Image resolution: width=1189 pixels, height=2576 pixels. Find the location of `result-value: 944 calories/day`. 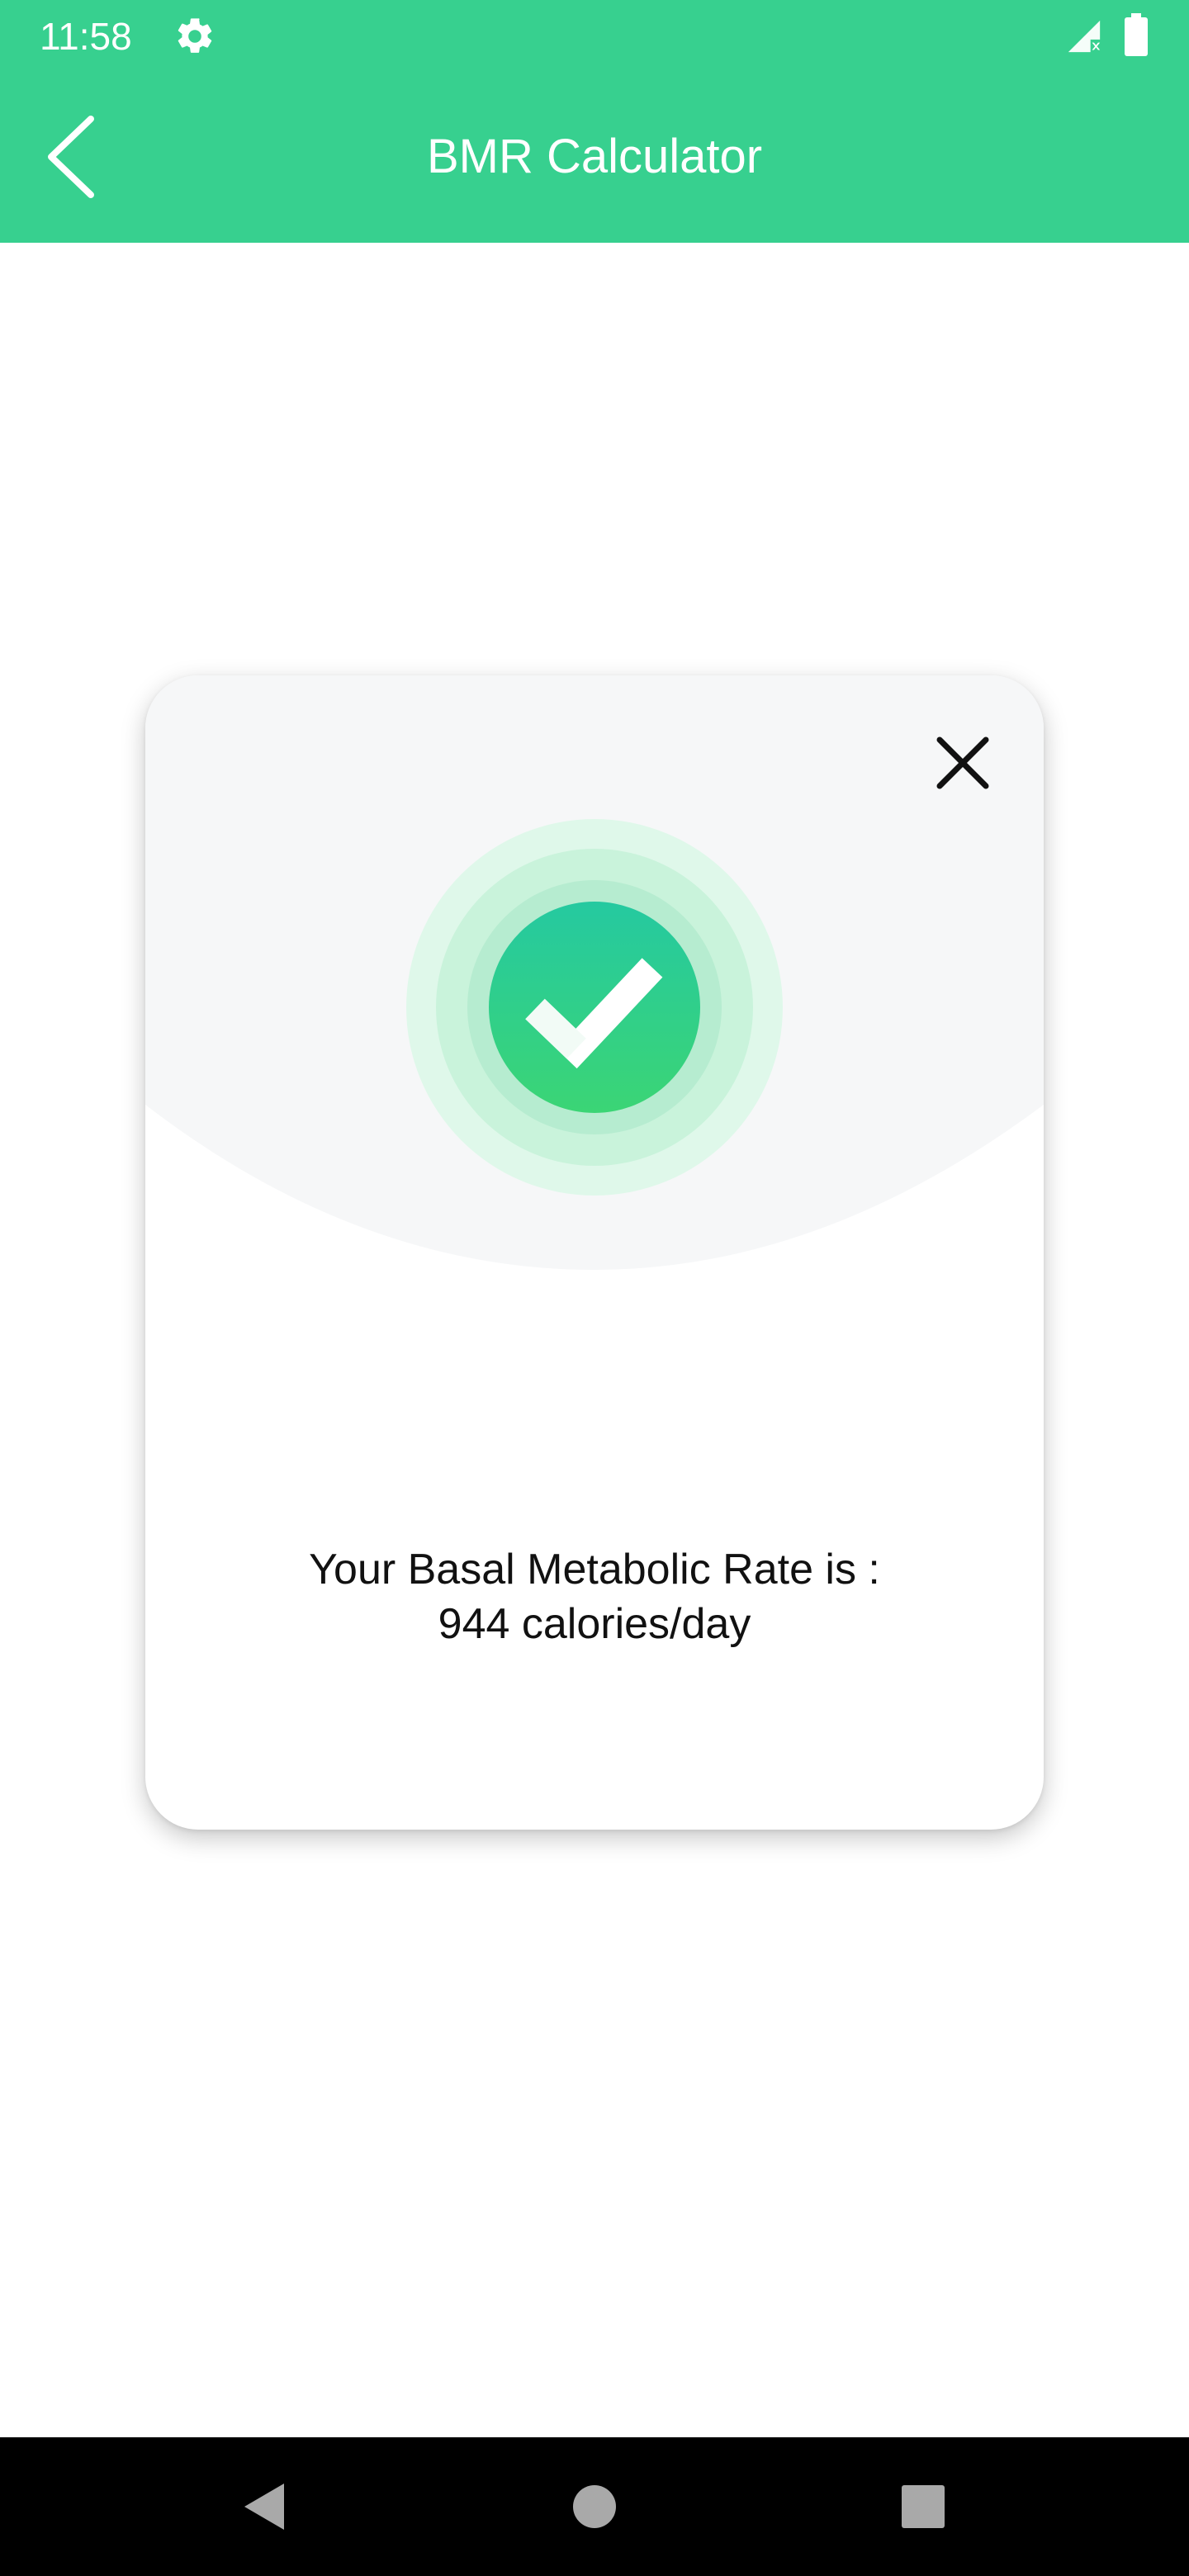

result-value: 944 calories/day is located at coordinates (594, 1624).